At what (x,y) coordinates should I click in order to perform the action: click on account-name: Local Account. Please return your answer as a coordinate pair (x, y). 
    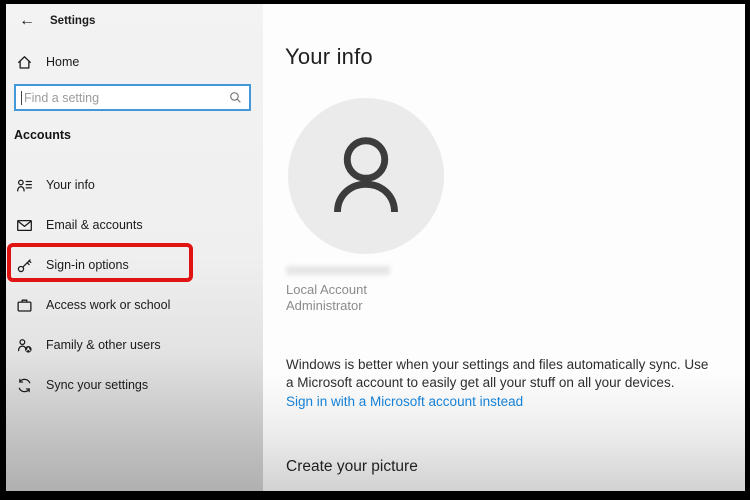
    Looking at the image, I should click on (326, 289).